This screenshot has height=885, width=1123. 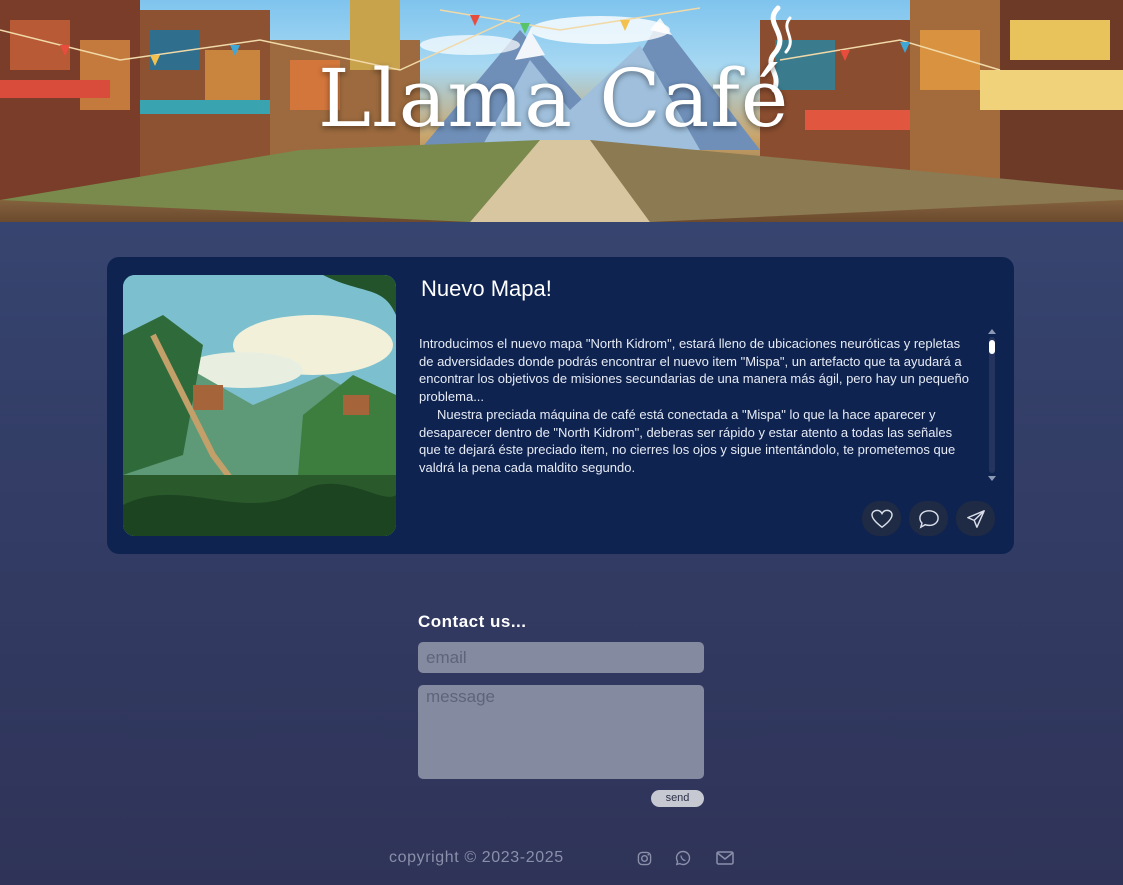 I want to click on heart-icon, so click(x=881, y=518).